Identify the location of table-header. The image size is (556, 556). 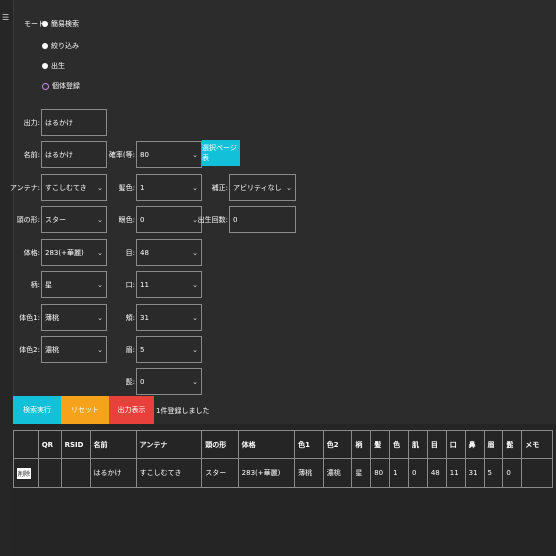
(26, 444).